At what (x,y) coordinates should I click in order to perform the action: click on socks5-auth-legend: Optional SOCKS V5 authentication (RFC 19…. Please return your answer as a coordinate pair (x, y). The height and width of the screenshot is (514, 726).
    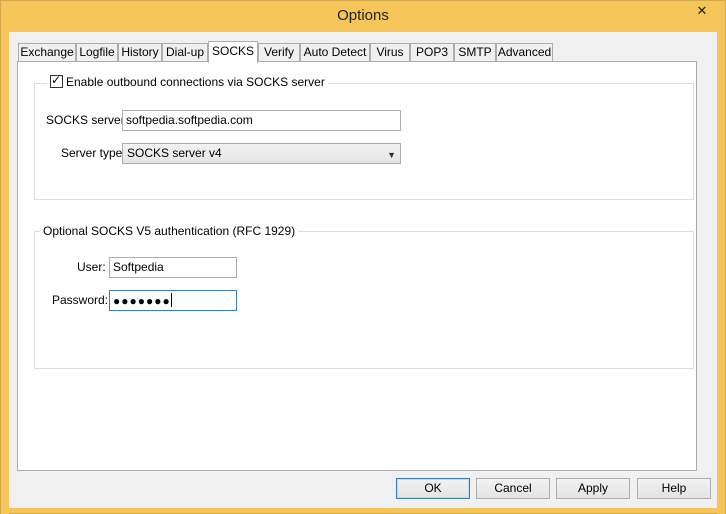
    Looking at the image, I should click on (169, 231).